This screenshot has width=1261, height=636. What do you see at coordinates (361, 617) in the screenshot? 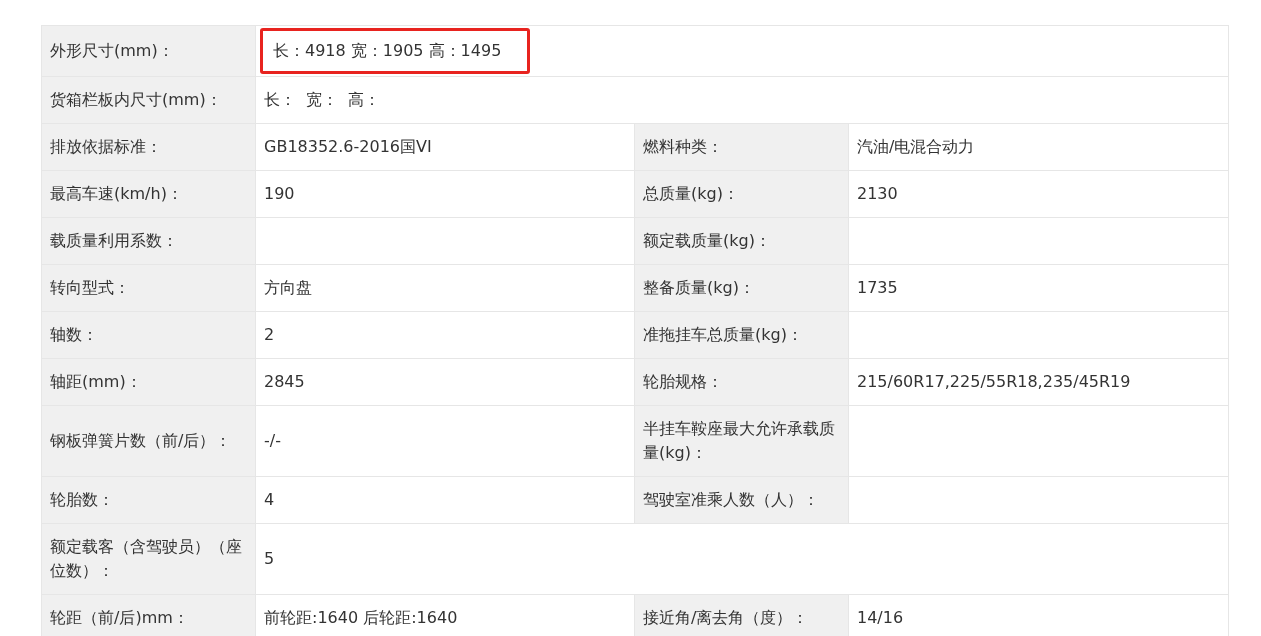
I see `spec-value: 前轮距:1640 后轮距:1640` at bounding box center [361, 617].